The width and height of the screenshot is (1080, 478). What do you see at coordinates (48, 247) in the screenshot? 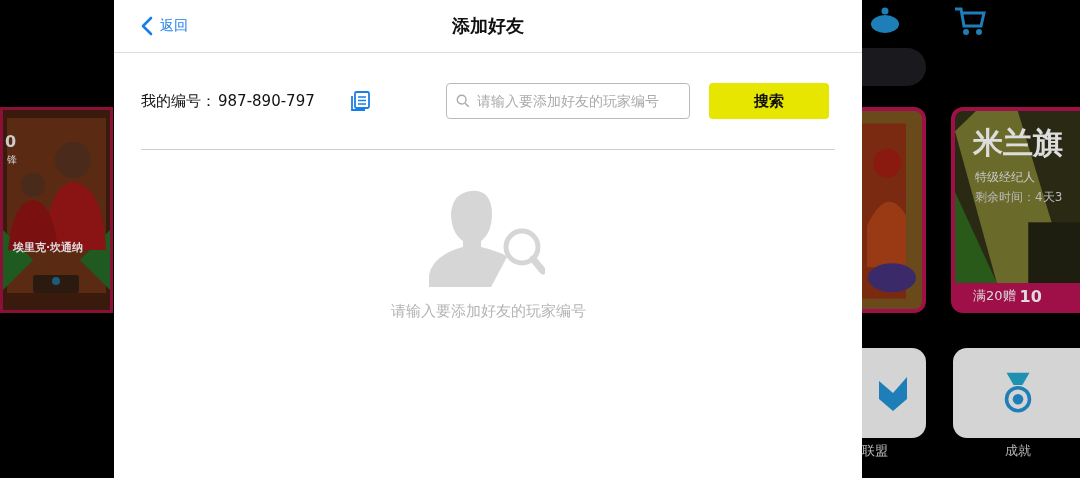
I see `player-name: 埃里克·坎通纳` at bounding box center [48, 247].